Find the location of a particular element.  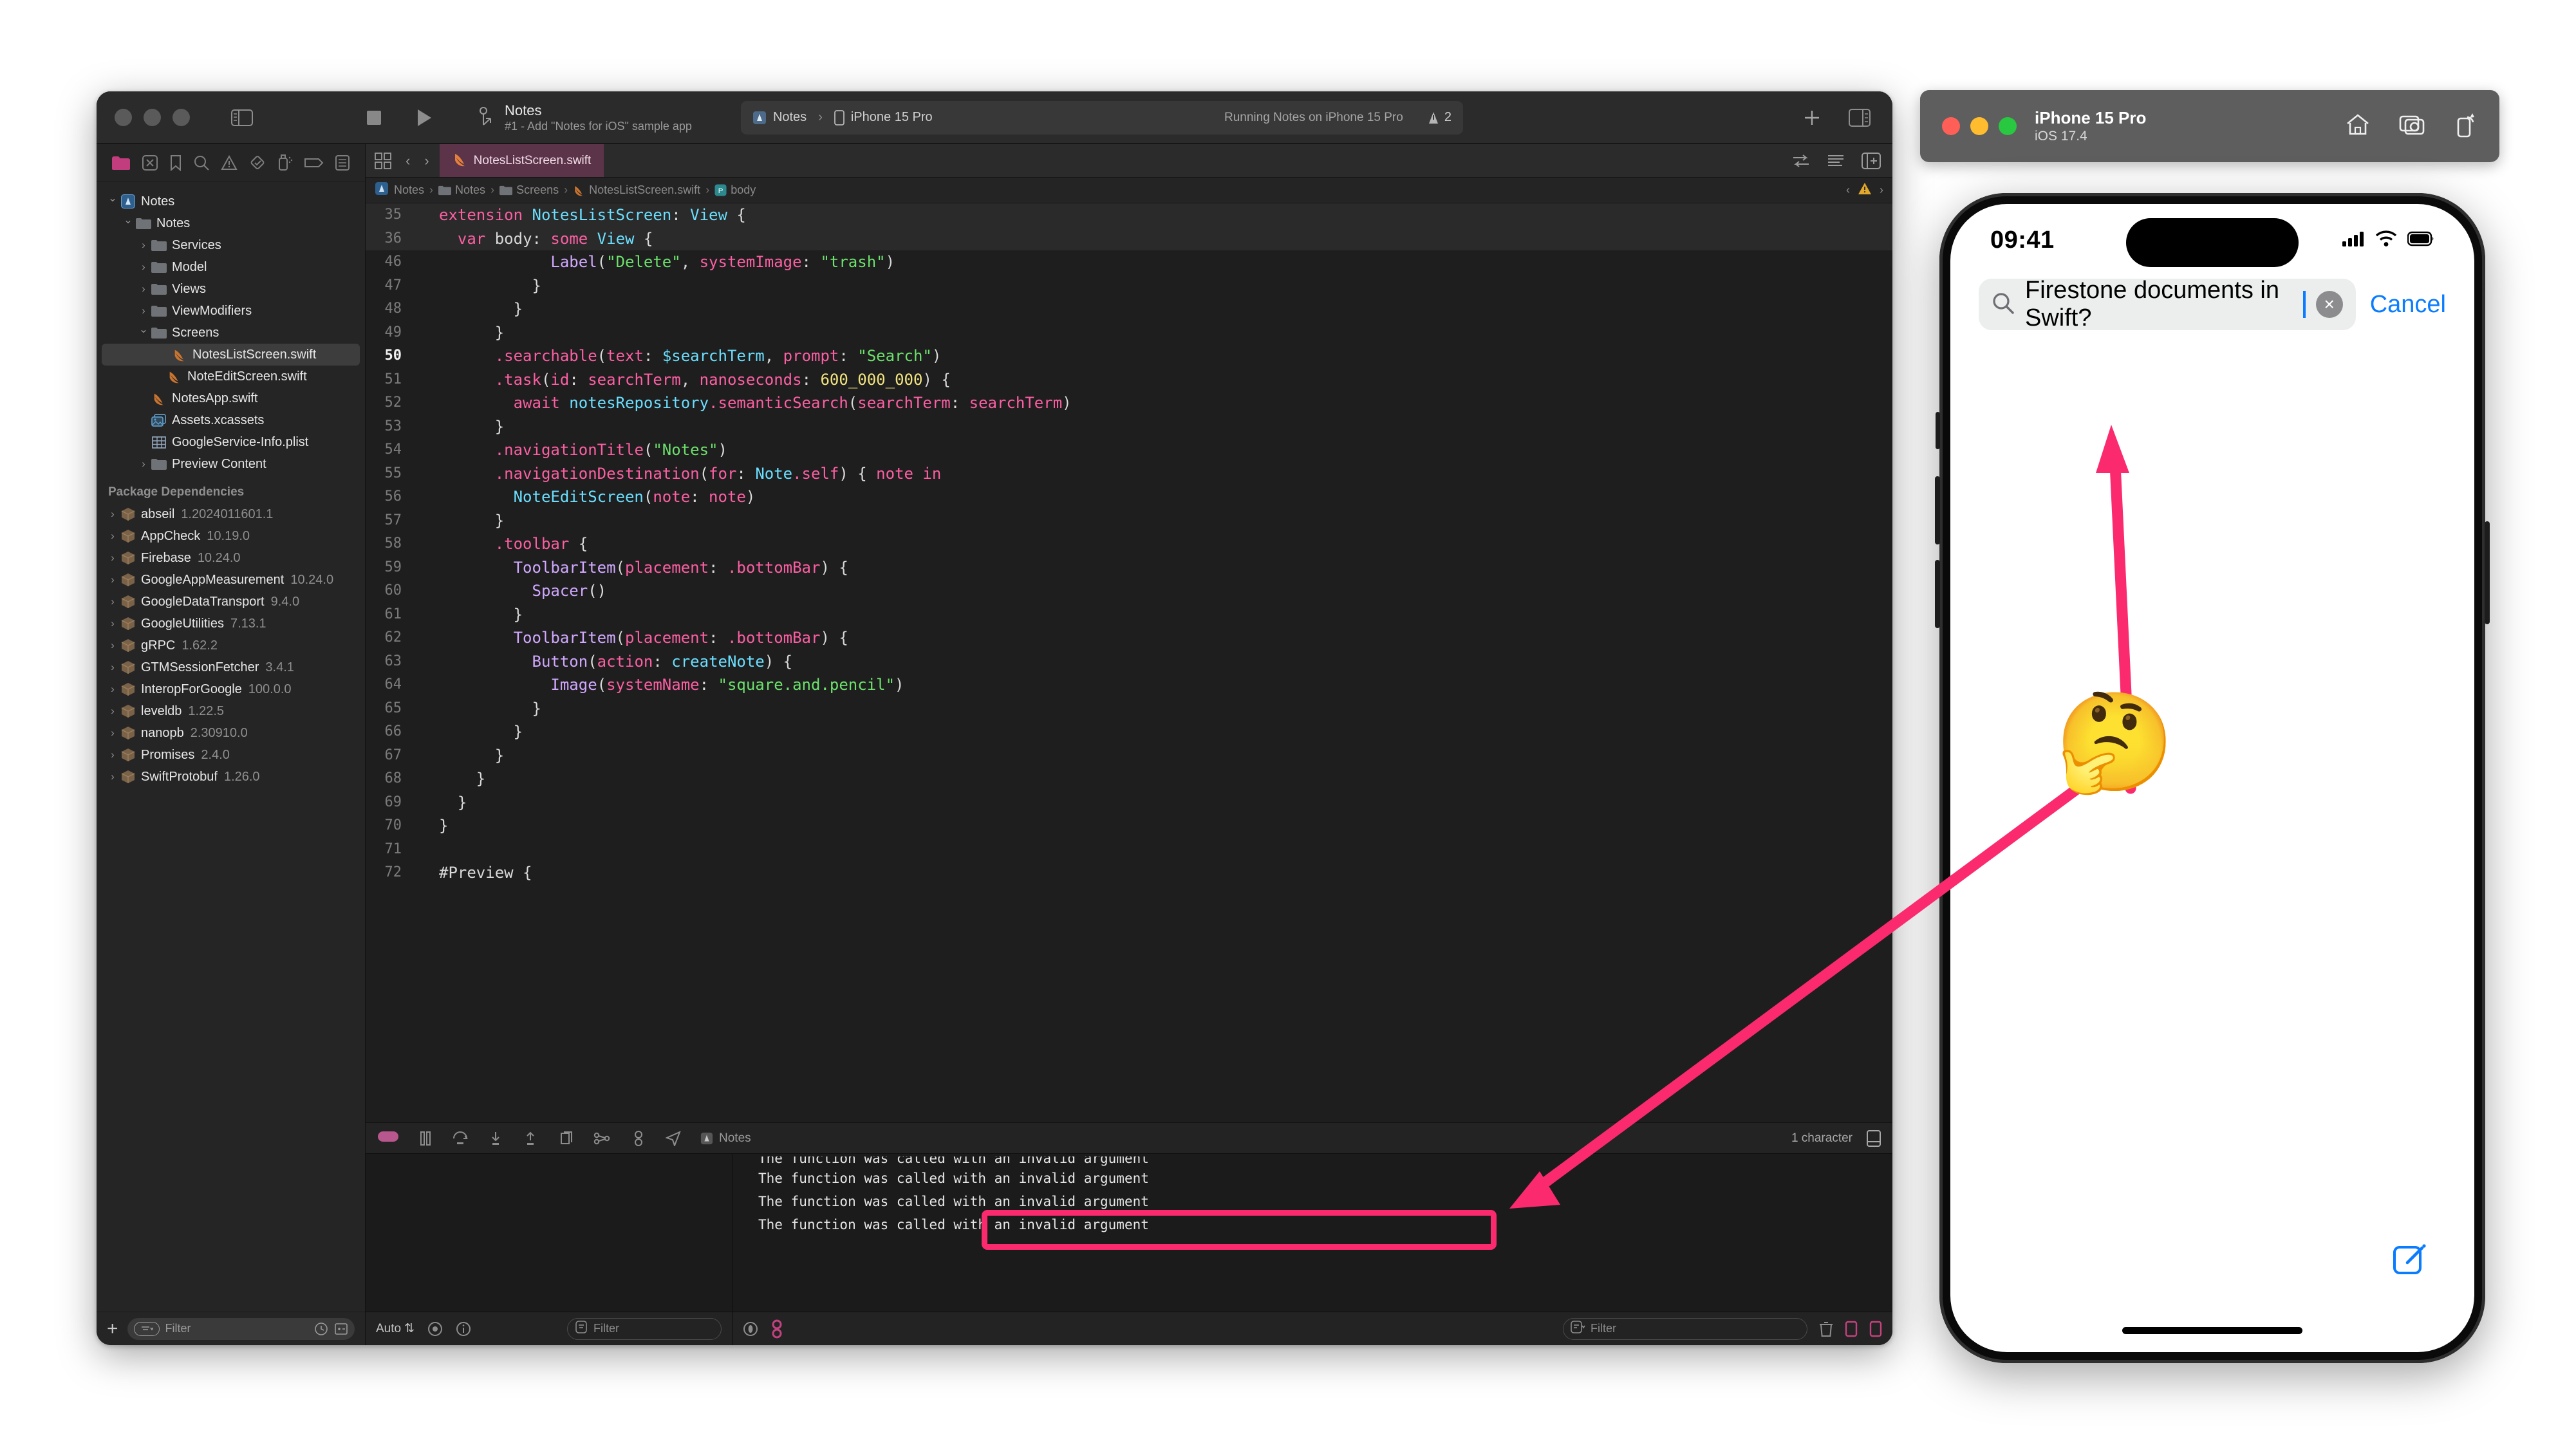

toggle-variables-pane-icon is located at coordinates (1851, 1329).